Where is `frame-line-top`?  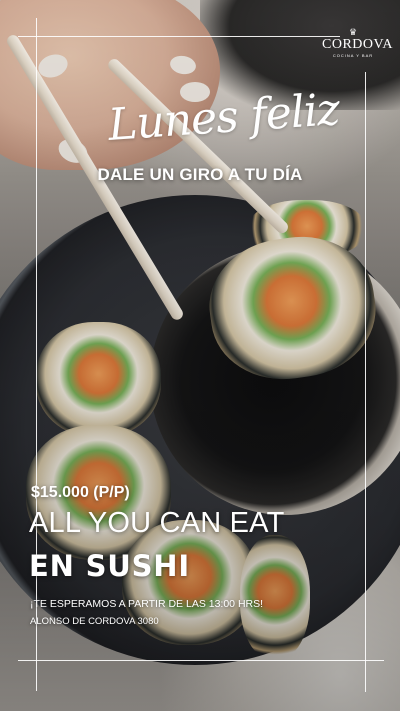 frame-line-top is located at coordinates (179, 36).